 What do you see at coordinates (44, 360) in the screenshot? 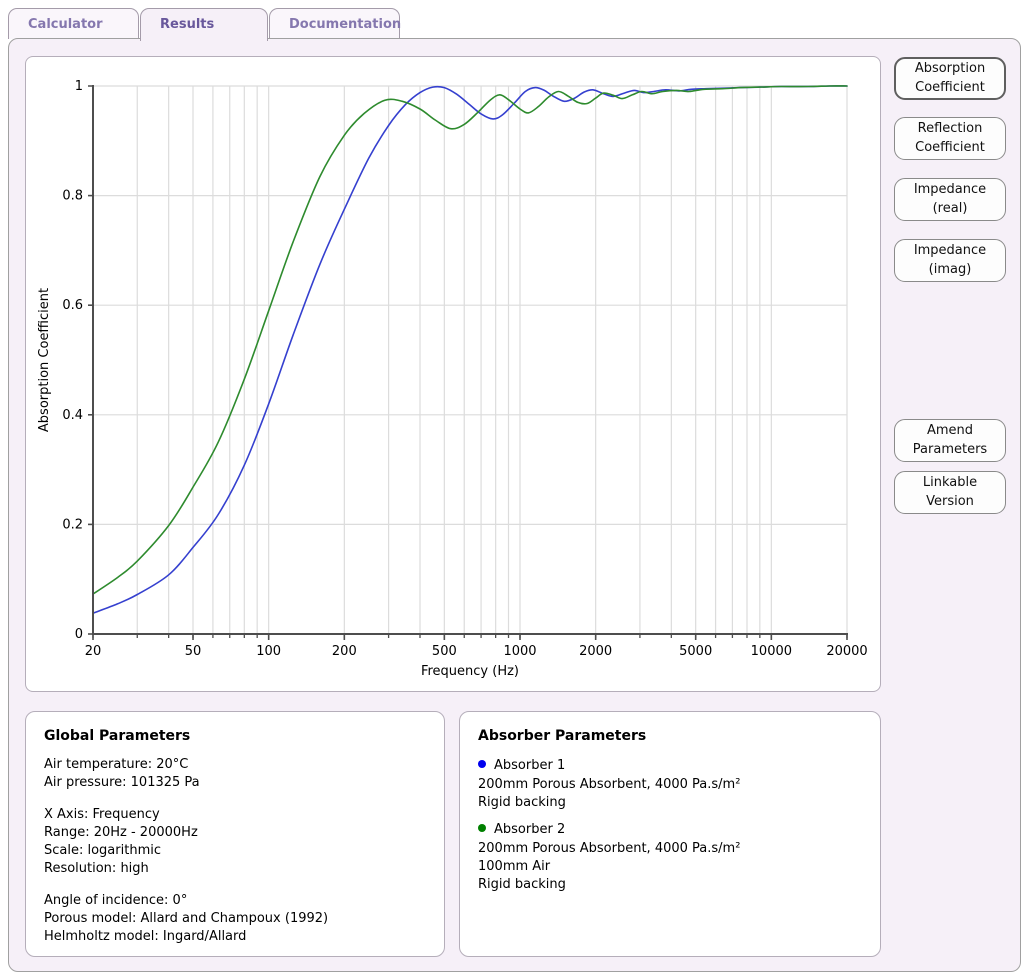
I see `svg-text: Absorption Coefficient` at bounding box center [44, 360].